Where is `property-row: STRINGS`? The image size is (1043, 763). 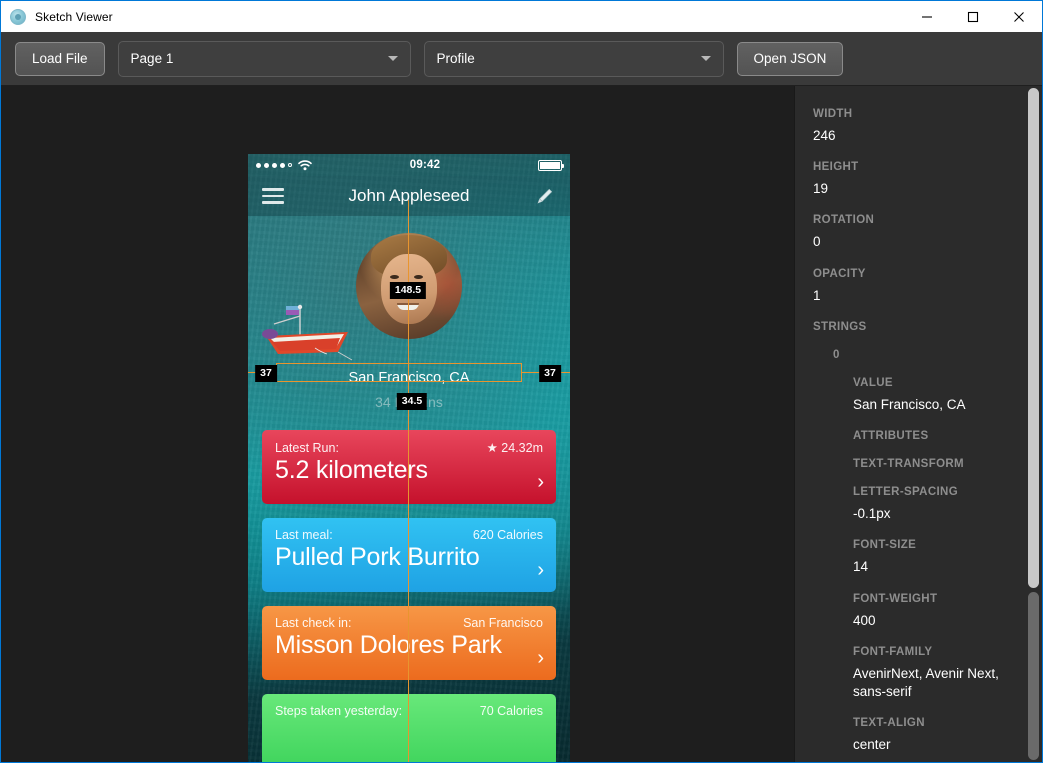 property-row: STRINGS is located at coordinates (919, 327).